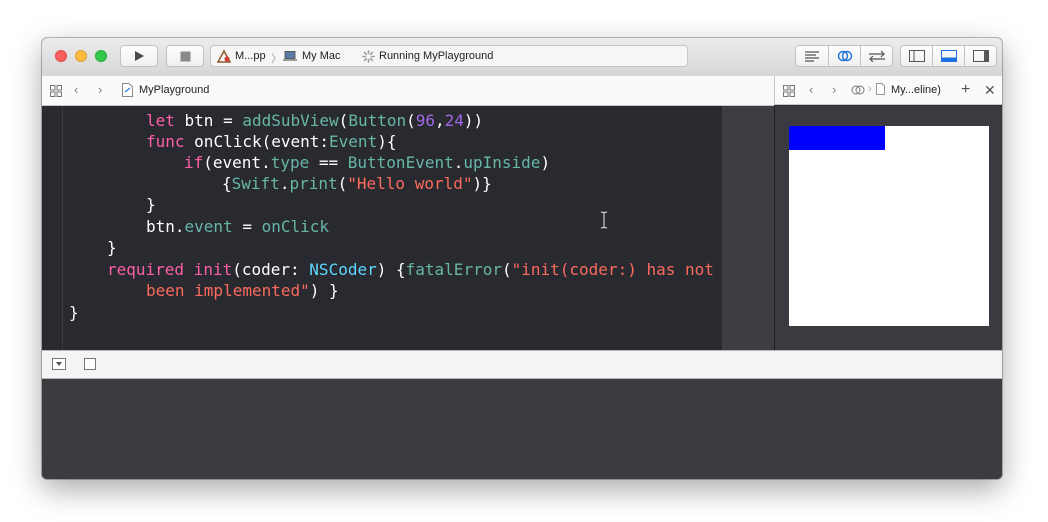 This screenshot has width=1048, height=522. I want to click on scheme-status-bar: M...pp 〉 My Mac Running MyPlayground, so click(449, 56).